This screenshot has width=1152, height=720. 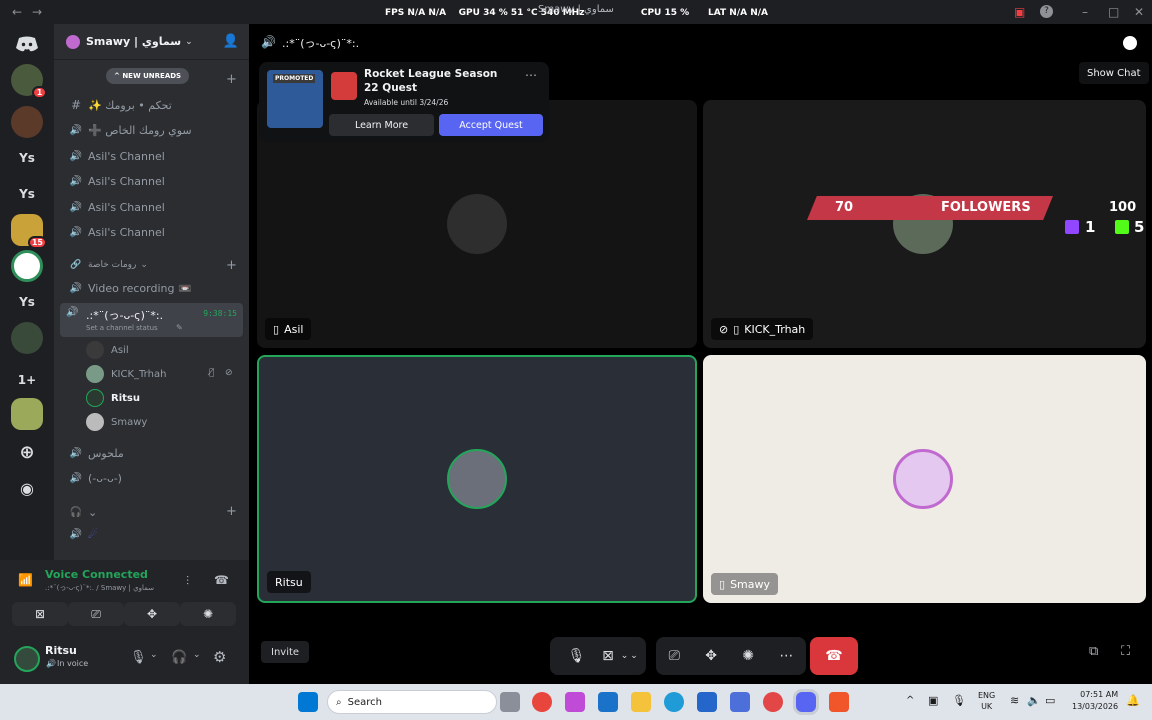 What do you see at coordinates (27, 452) in the screenshot?
I see `add-server-icon: ⊕` at bounding box center [27, 452].